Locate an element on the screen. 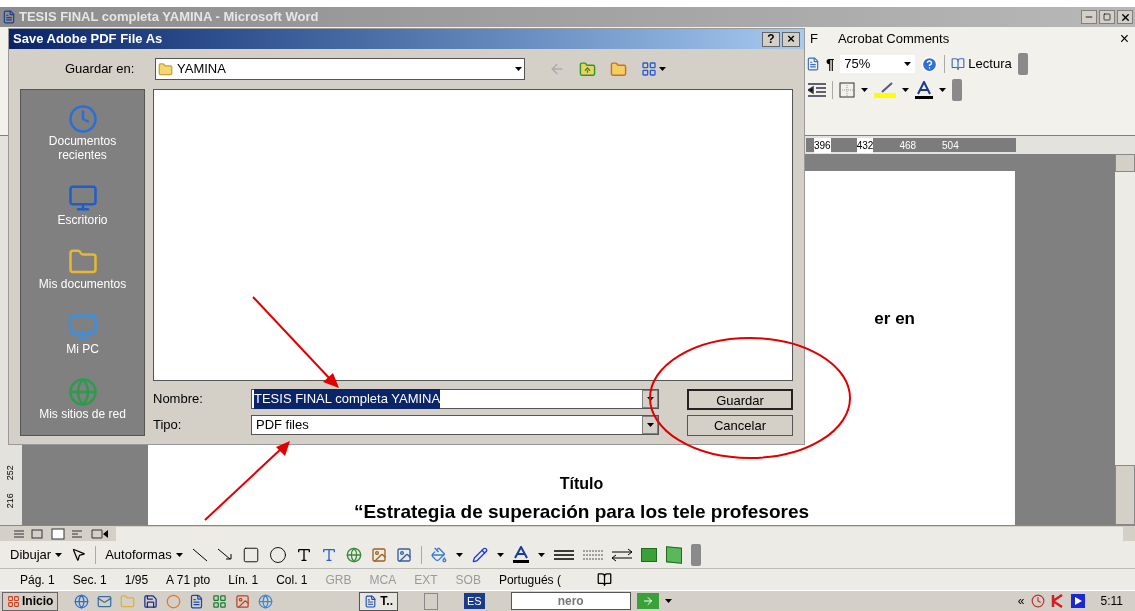 The image size is (1135, 611). dialog-title: Save Adobe PDF File As is located at coordinates (88, 39).